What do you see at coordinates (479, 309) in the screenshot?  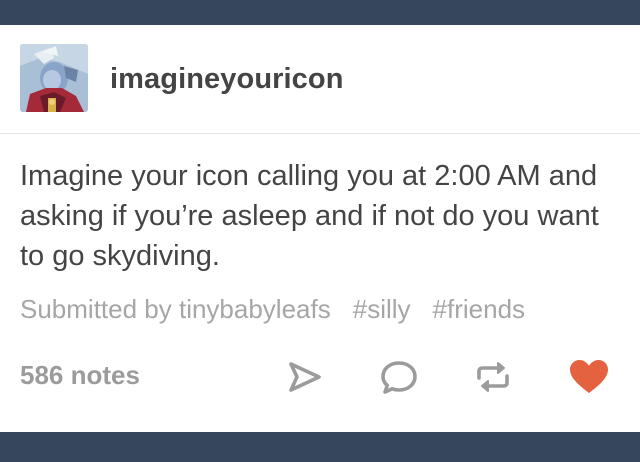 I see `tag-friends: #friends` at bounding box center [479, 309].